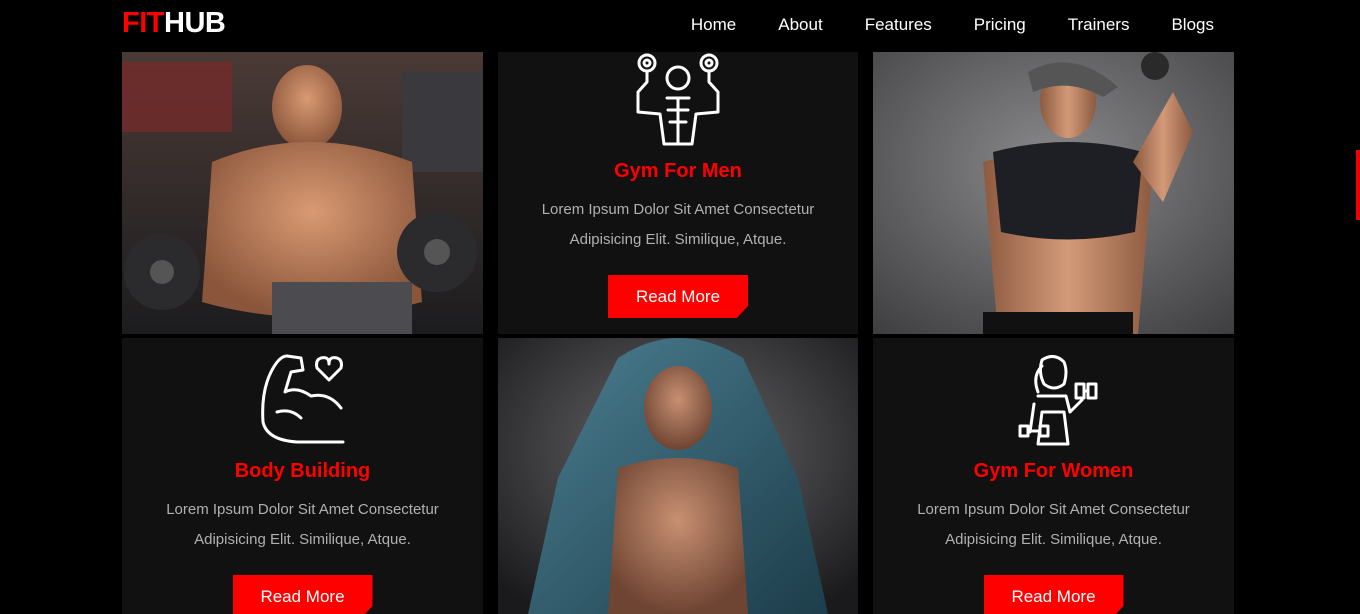  Describe the element at coordinates (302, 471) in the screenshot. I see `card-title: Body Building` at that location.